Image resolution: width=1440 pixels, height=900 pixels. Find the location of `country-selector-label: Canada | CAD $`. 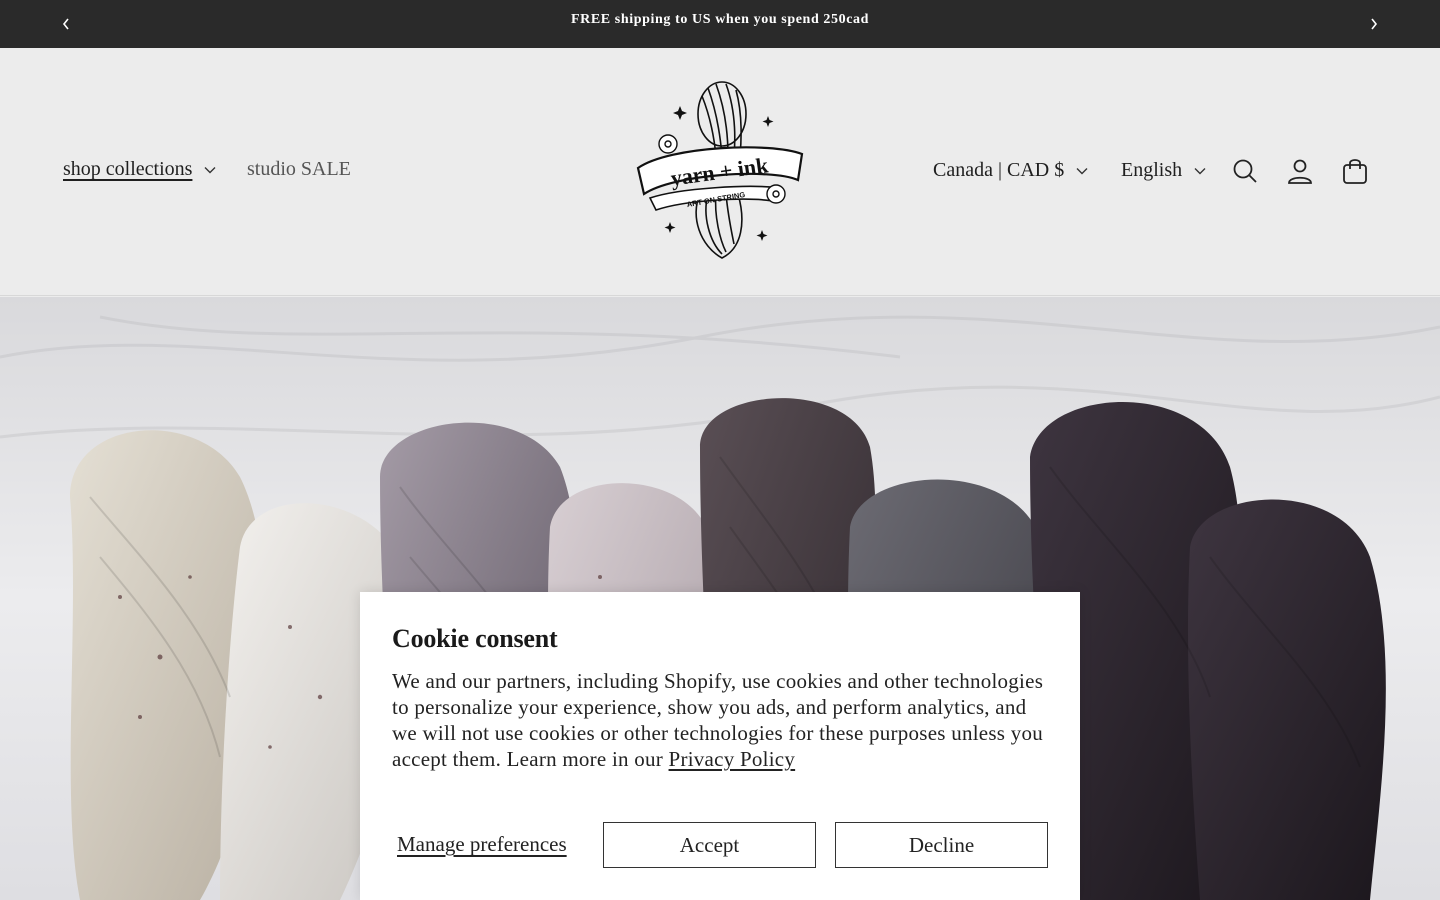

country-selector-label: Canada | CAD $ is located at coordinates (999, 170).